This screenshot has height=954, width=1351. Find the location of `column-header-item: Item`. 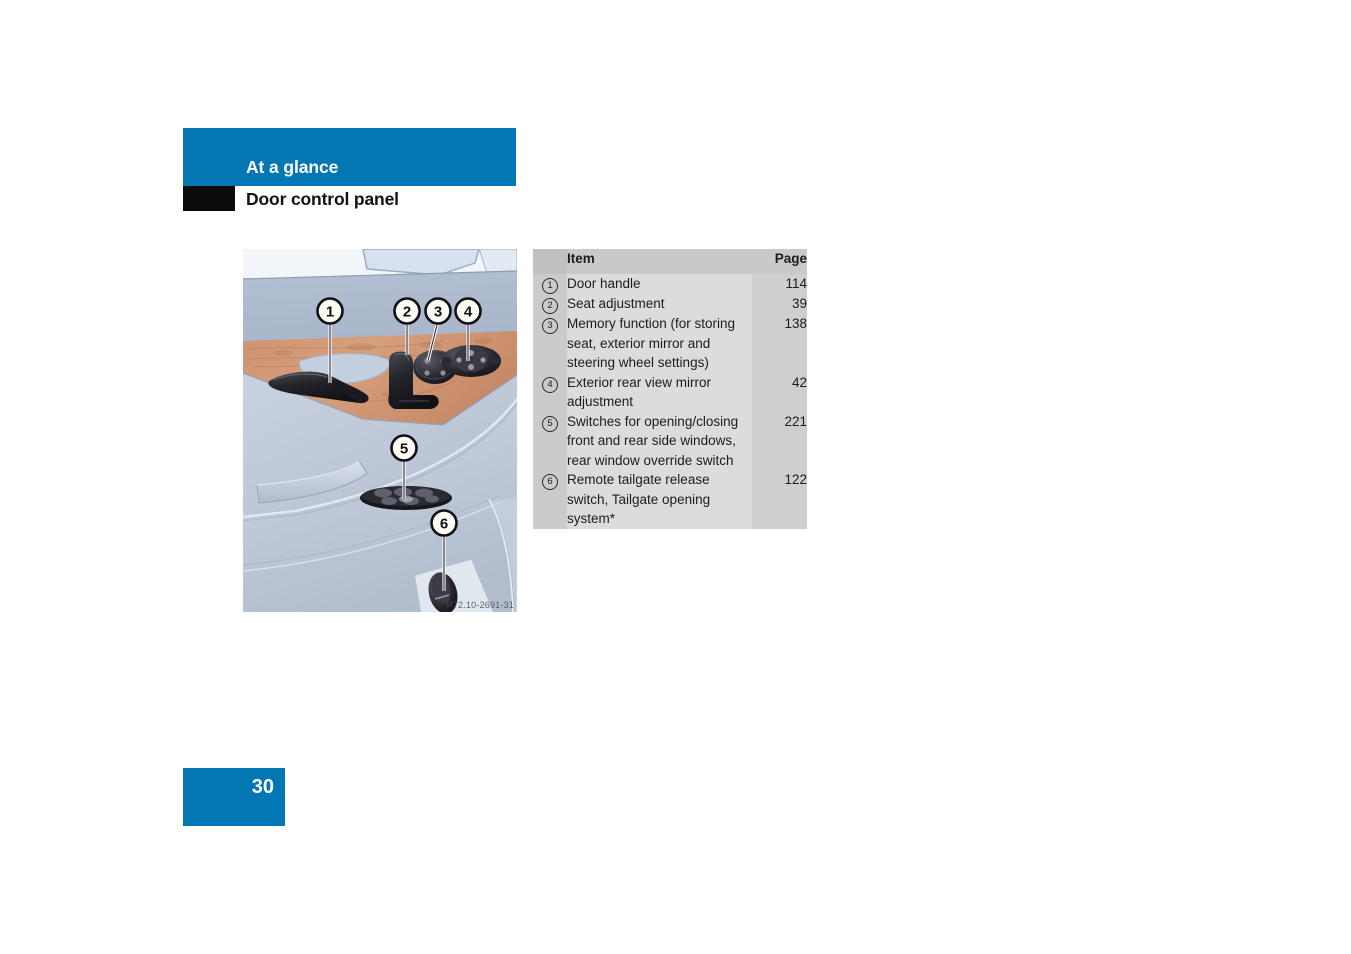

column-header-item: Item is located at coordinates (659, 261).